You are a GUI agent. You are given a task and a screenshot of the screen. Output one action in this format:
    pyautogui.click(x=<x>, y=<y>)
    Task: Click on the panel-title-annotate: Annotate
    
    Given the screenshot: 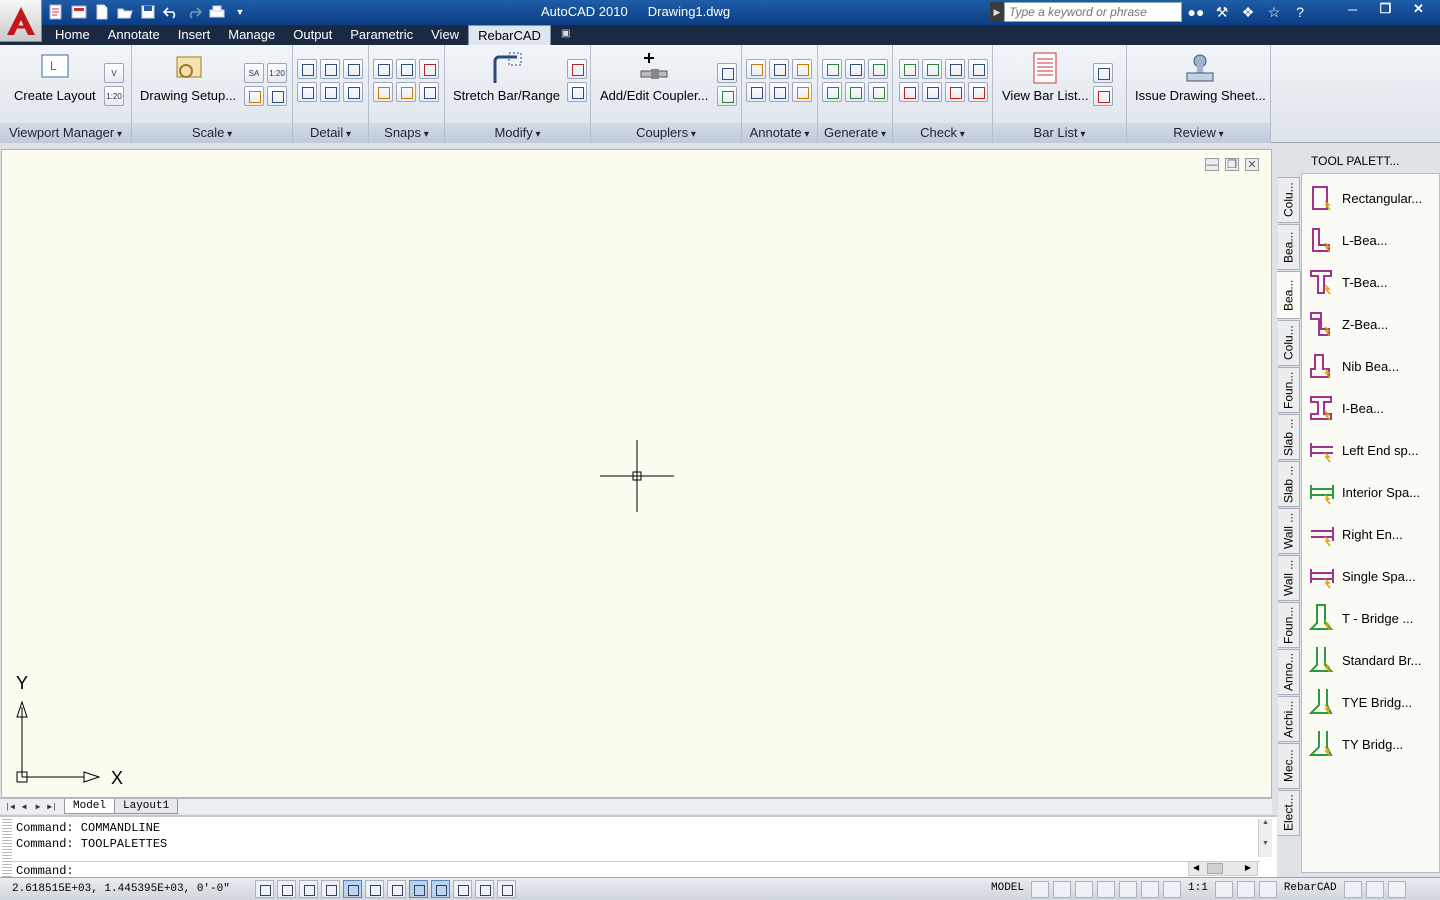 What is the action you would take?
    pyautogui.click(x=779, y=133)
    